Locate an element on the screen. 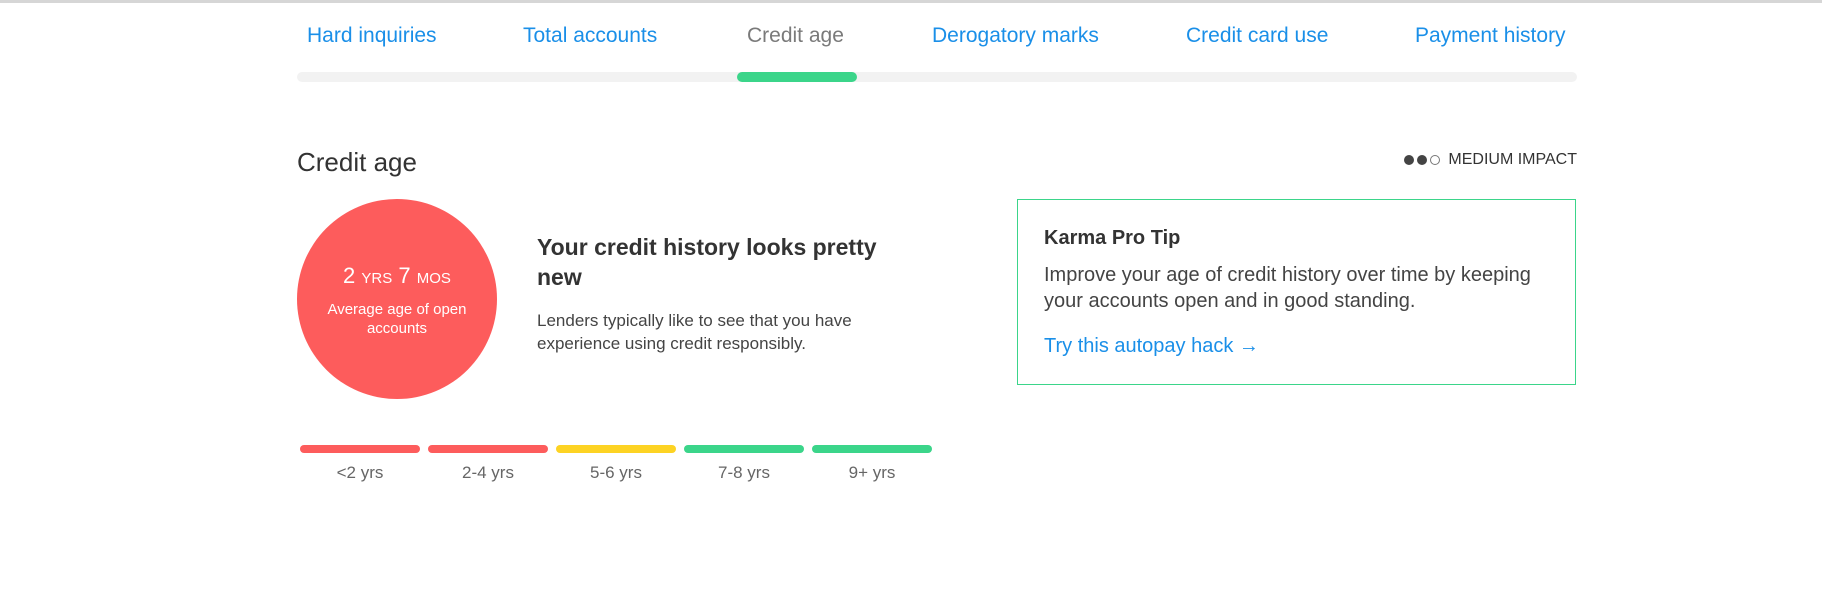 This screenshot has height=590, width=1822. average-age-value: 2 YRS 7 MOS is located at coordinates (397, 276).